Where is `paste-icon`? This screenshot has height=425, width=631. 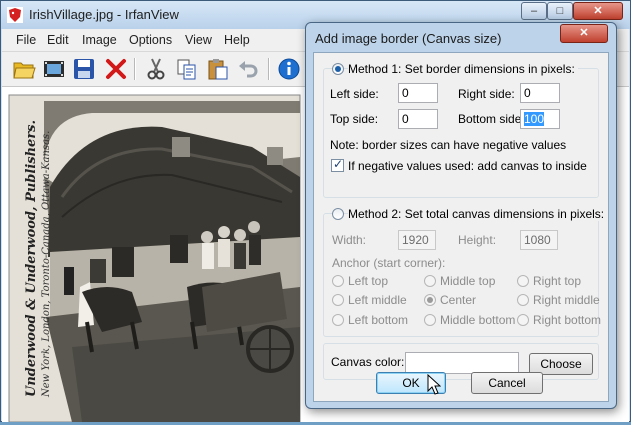
paste-icon is located at coordinates (218, 69).